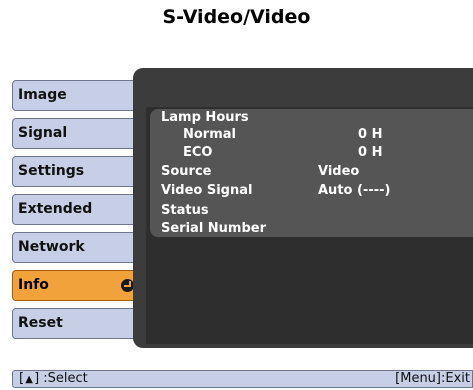 The width and height of the screenshot is (473, 390). What do you see at coordinates (236, 17) in the screenshot?
I see `page-title: S-Video/Video` at bounding box center [236, 17].